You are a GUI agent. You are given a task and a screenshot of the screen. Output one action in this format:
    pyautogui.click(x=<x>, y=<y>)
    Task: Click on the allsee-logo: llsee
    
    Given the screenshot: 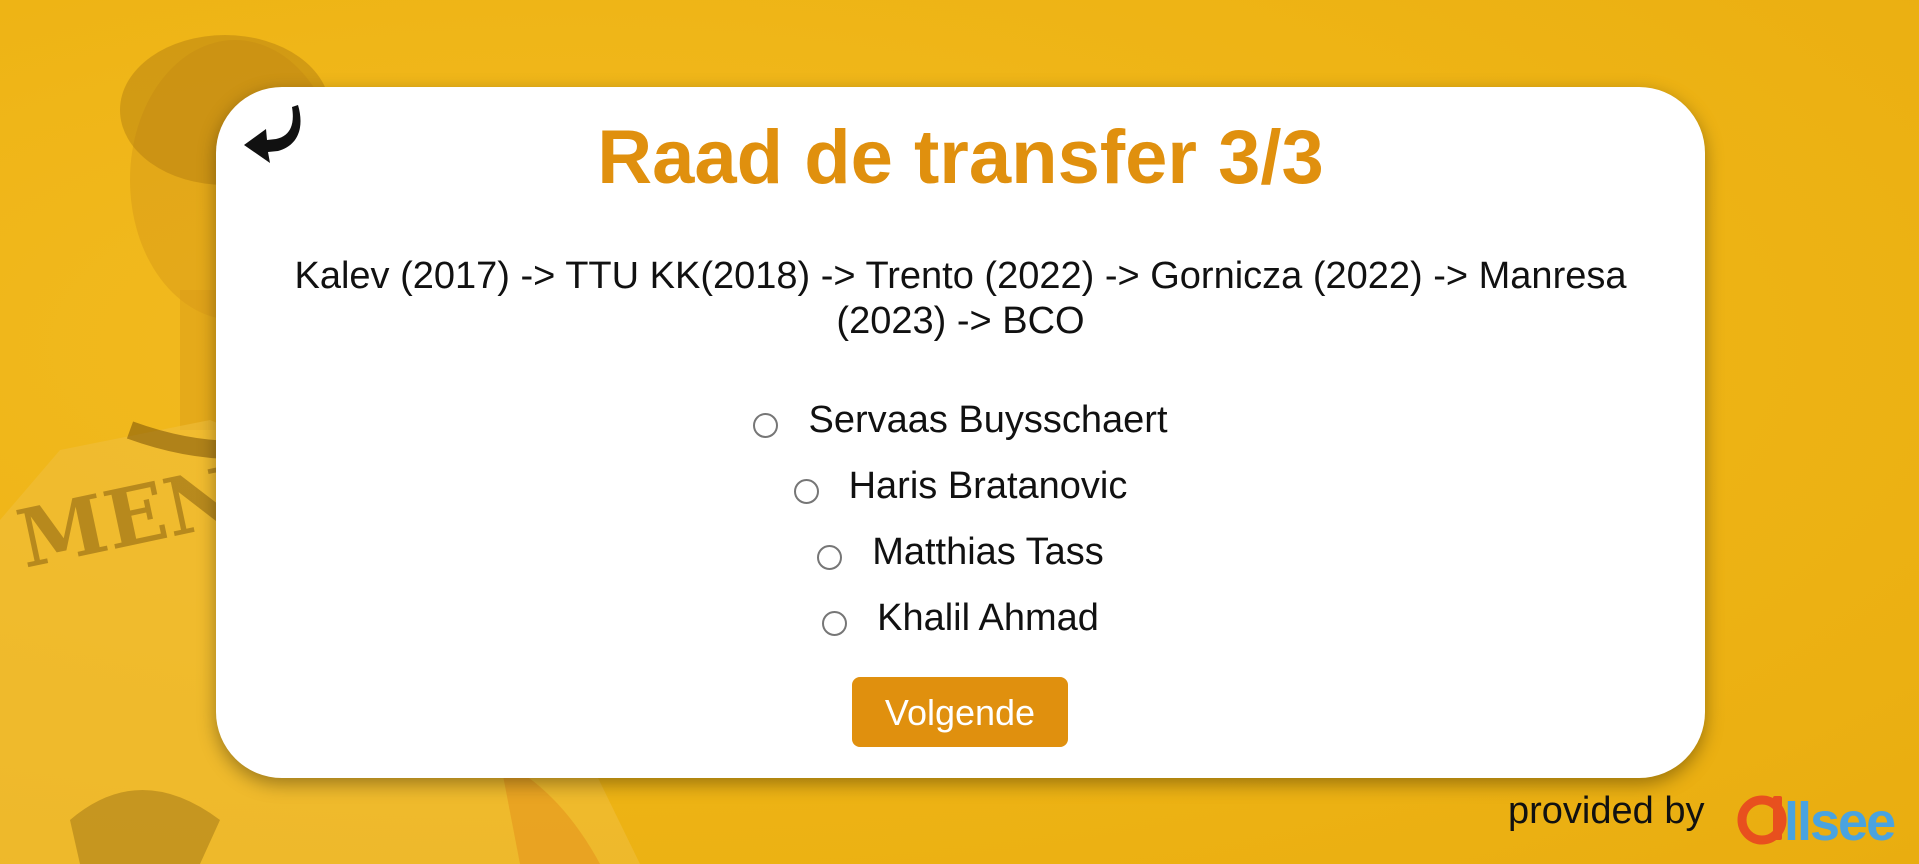 What is the action you would take?
    pyautogui.click(x=1822, y=818)
    